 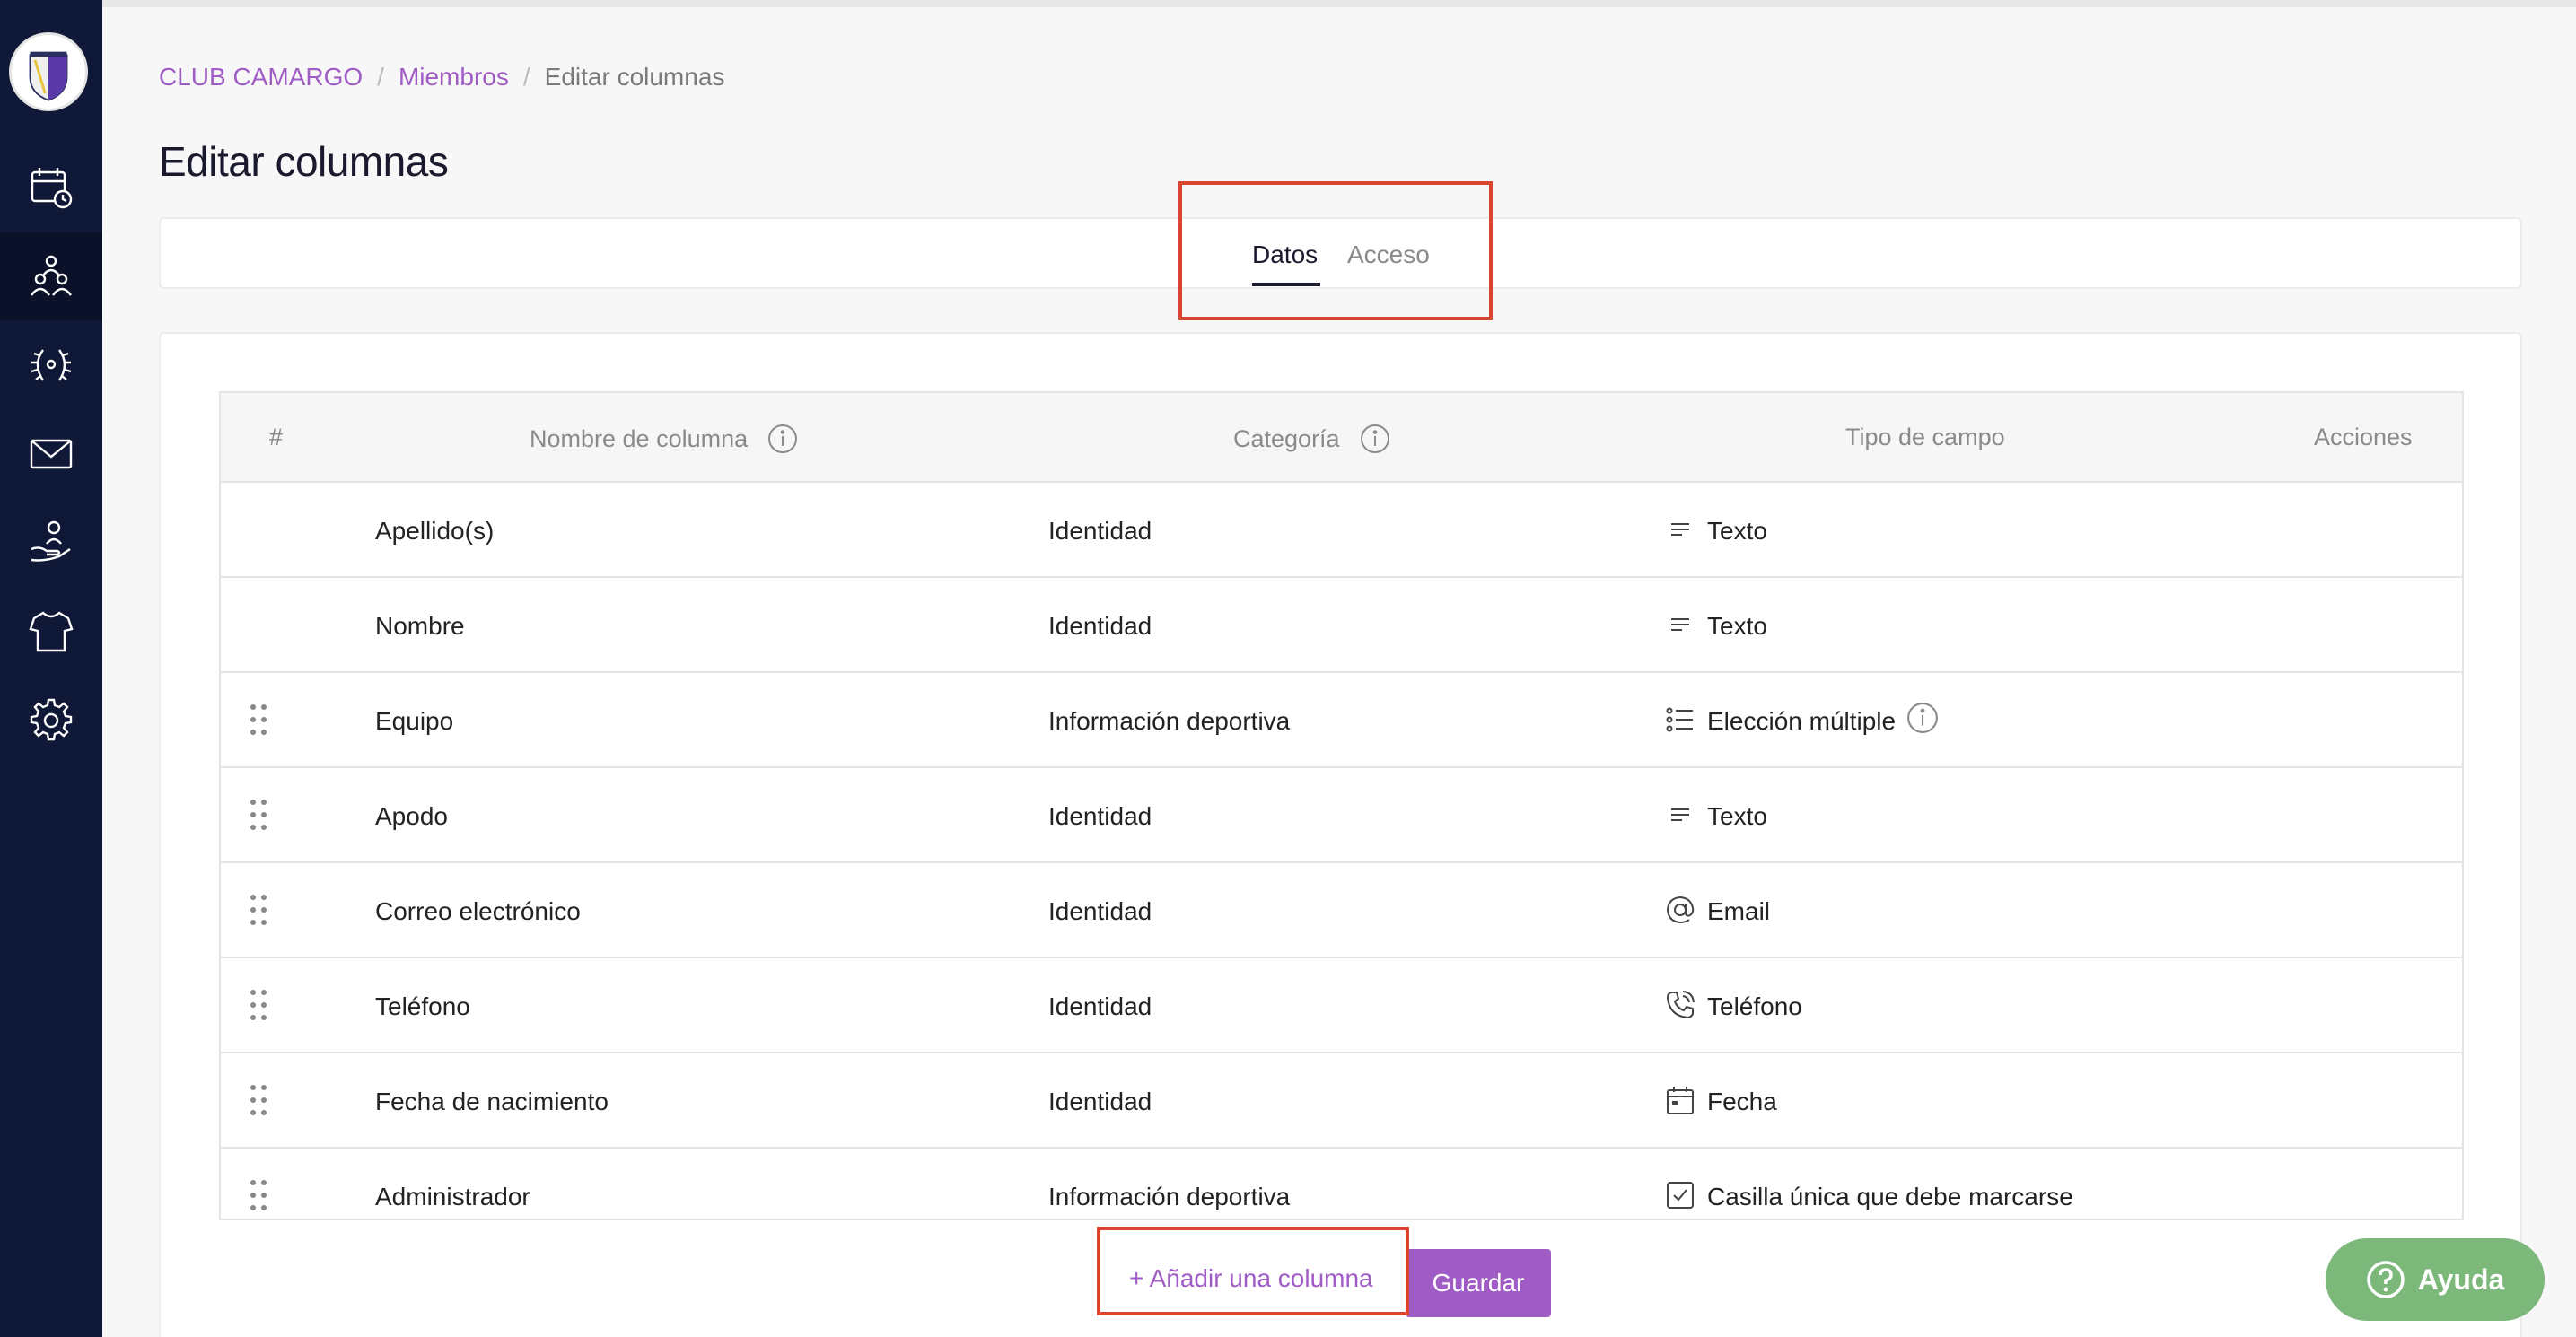 I want to click on table-row: Nombre Identidad Texto, so click(x=1341, y=625).